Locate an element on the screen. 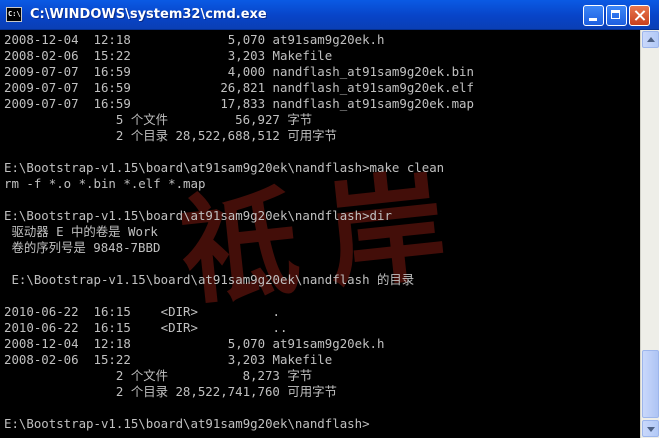  console-line: 2 个目录 28,522,741,760 可用字节 is located at coordinates (170, 391).